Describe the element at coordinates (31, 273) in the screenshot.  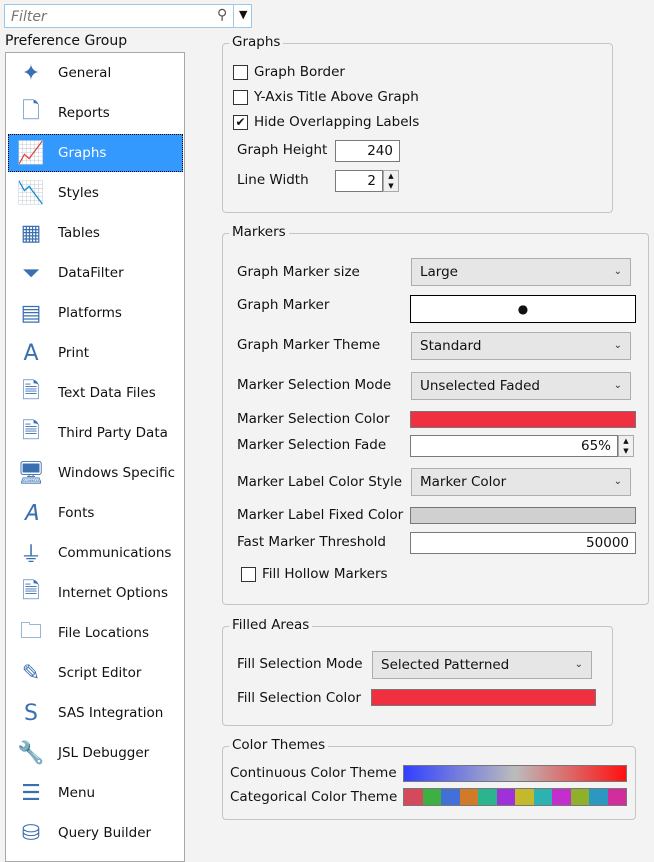
I see `funnel-icon: ⏷` at that location.